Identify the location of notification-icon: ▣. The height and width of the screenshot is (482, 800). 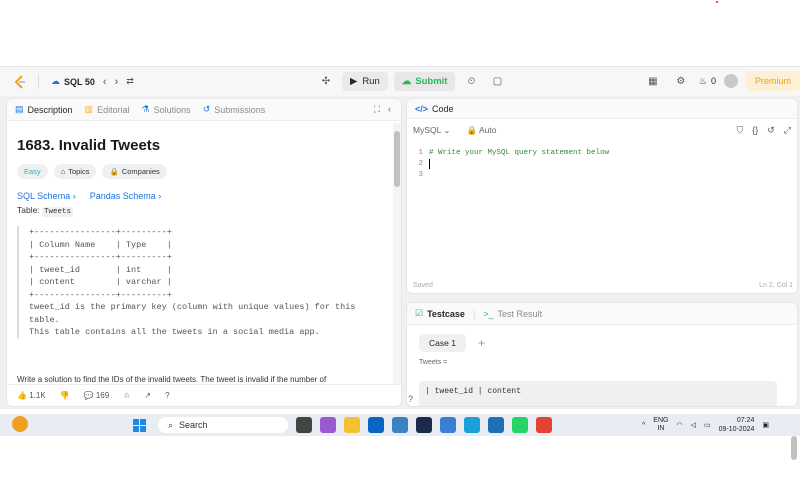
(765, 425).